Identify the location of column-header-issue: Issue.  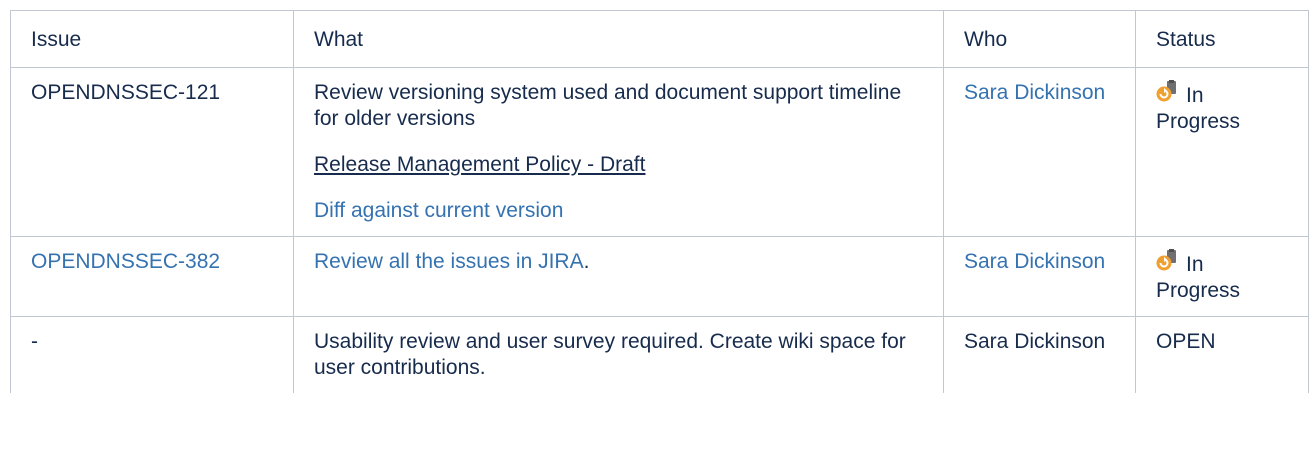
(152, 39).